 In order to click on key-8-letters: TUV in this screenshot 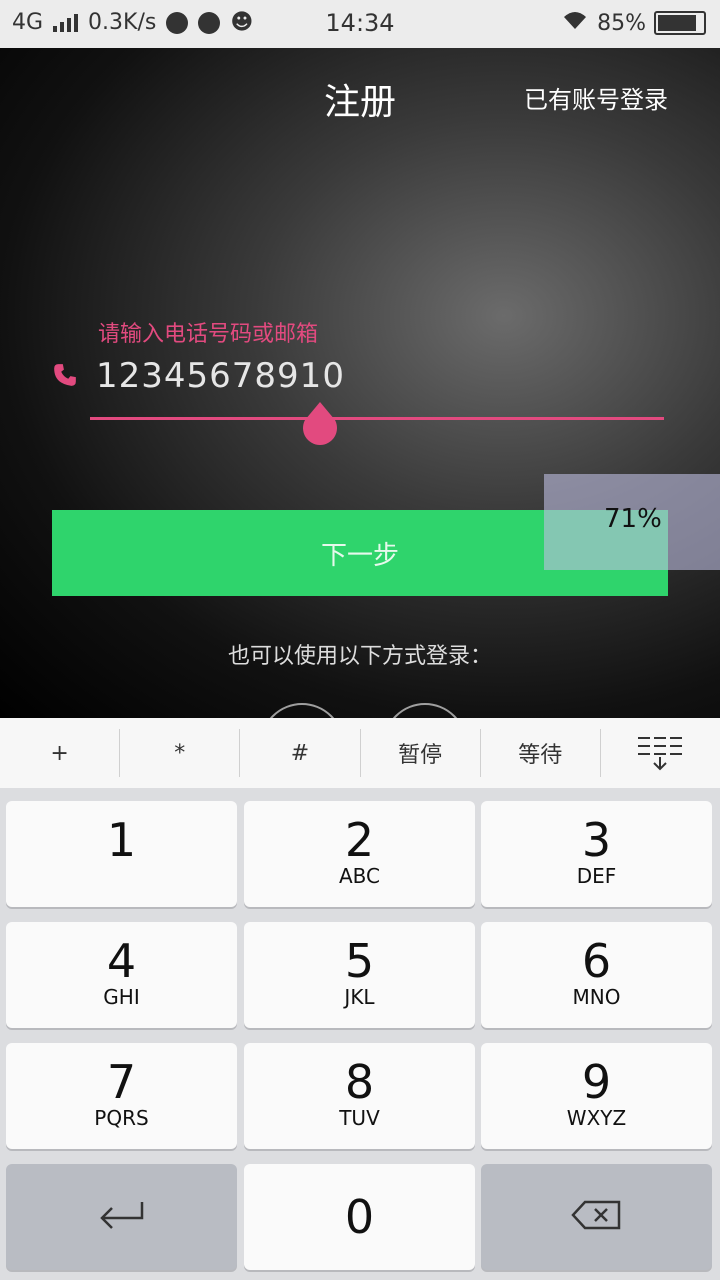, I will do `click(359, 1118)`.